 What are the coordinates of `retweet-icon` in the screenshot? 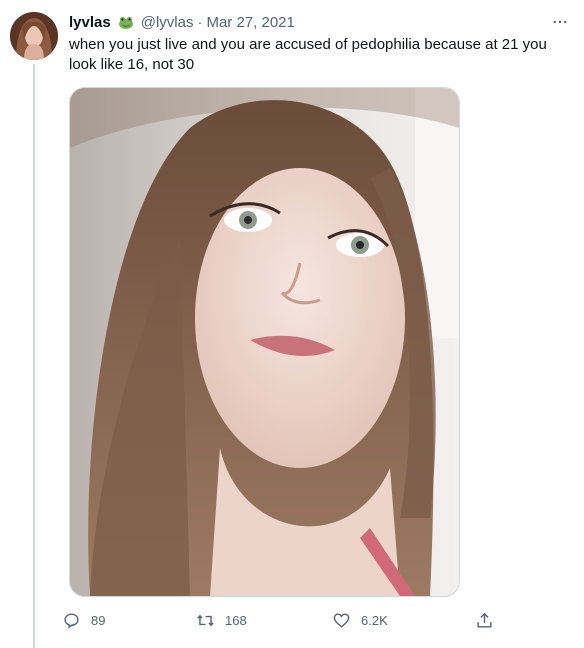 It's located at (205, 620).